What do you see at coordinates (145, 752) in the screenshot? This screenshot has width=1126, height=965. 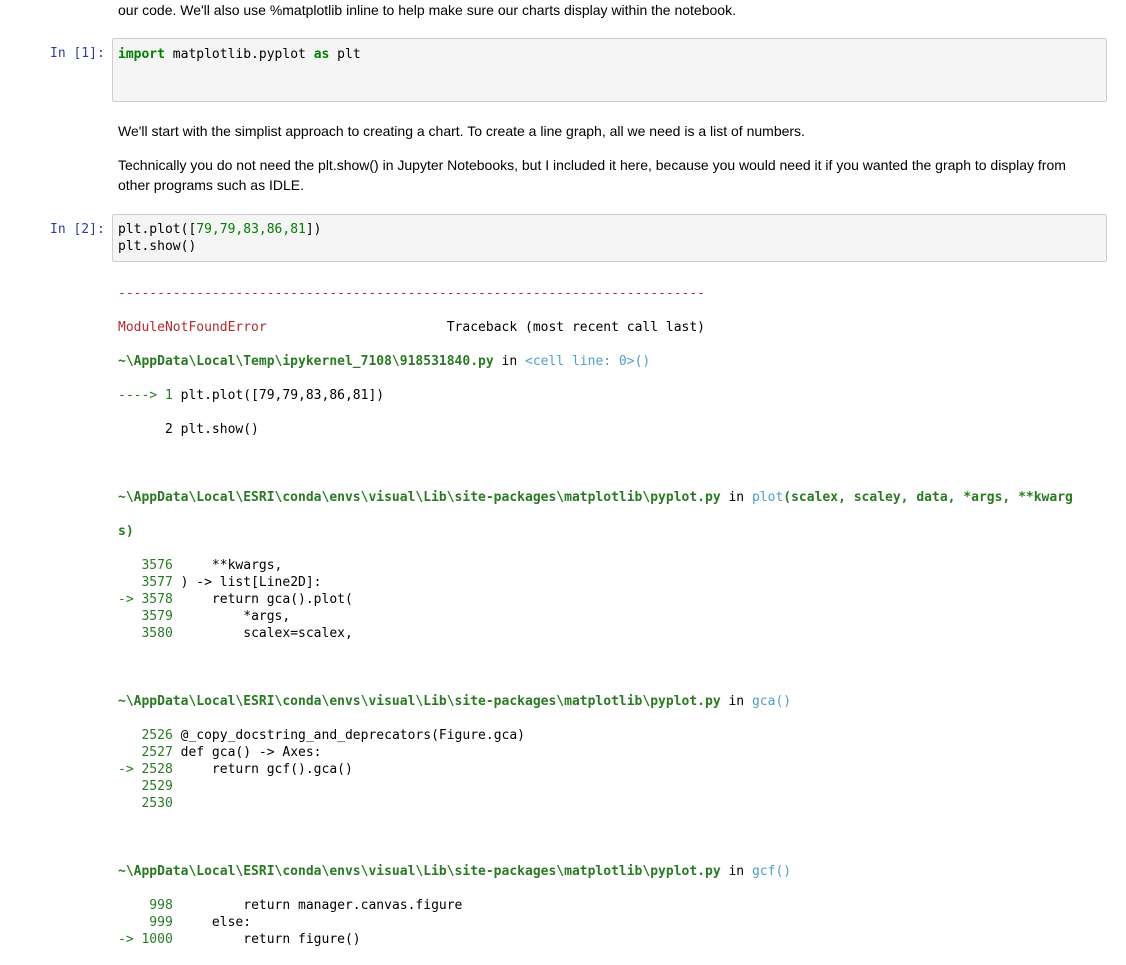 I see `line-number: 2527` at bounding box center [145, 752].